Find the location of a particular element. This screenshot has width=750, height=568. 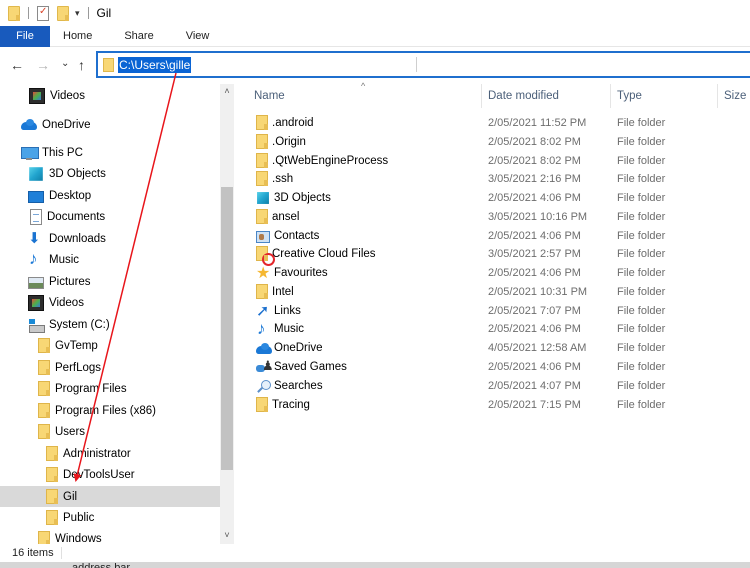

nav-item-label: System (C:) is located at coordinates (79, 324).